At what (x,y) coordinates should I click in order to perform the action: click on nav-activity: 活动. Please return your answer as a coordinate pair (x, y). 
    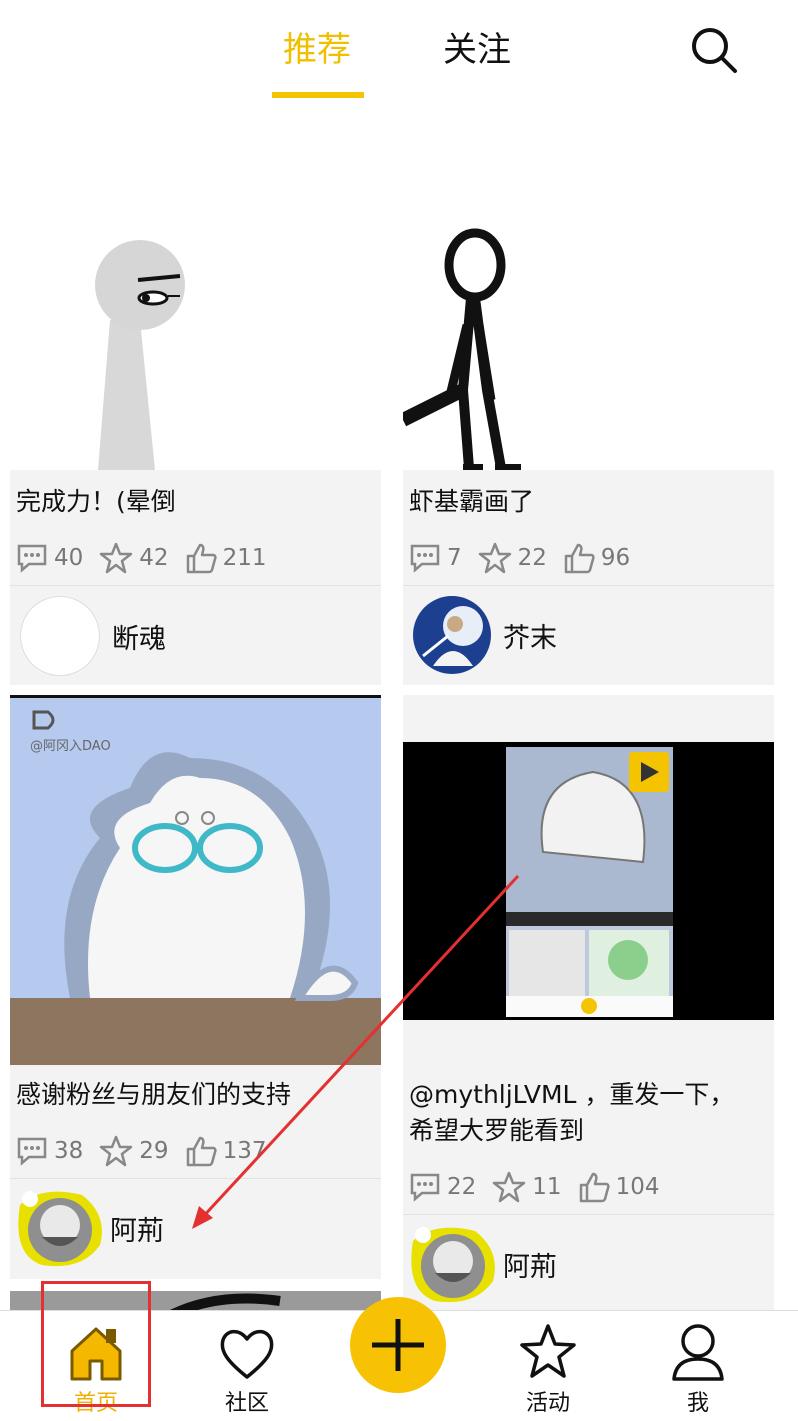
    Looking at the image, I should click on (548, 1366).